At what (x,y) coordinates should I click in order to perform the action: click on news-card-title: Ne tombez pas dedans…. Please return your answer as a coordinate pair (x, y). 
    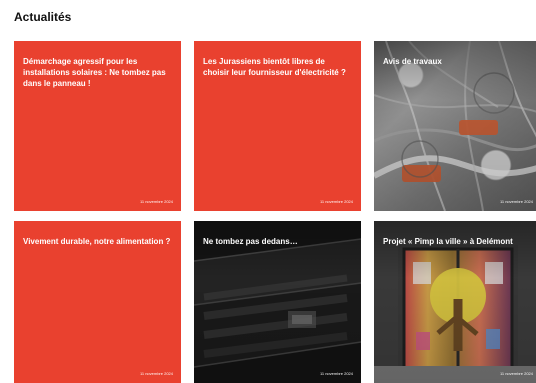
    Looking at the image, I should click on (250, 241).